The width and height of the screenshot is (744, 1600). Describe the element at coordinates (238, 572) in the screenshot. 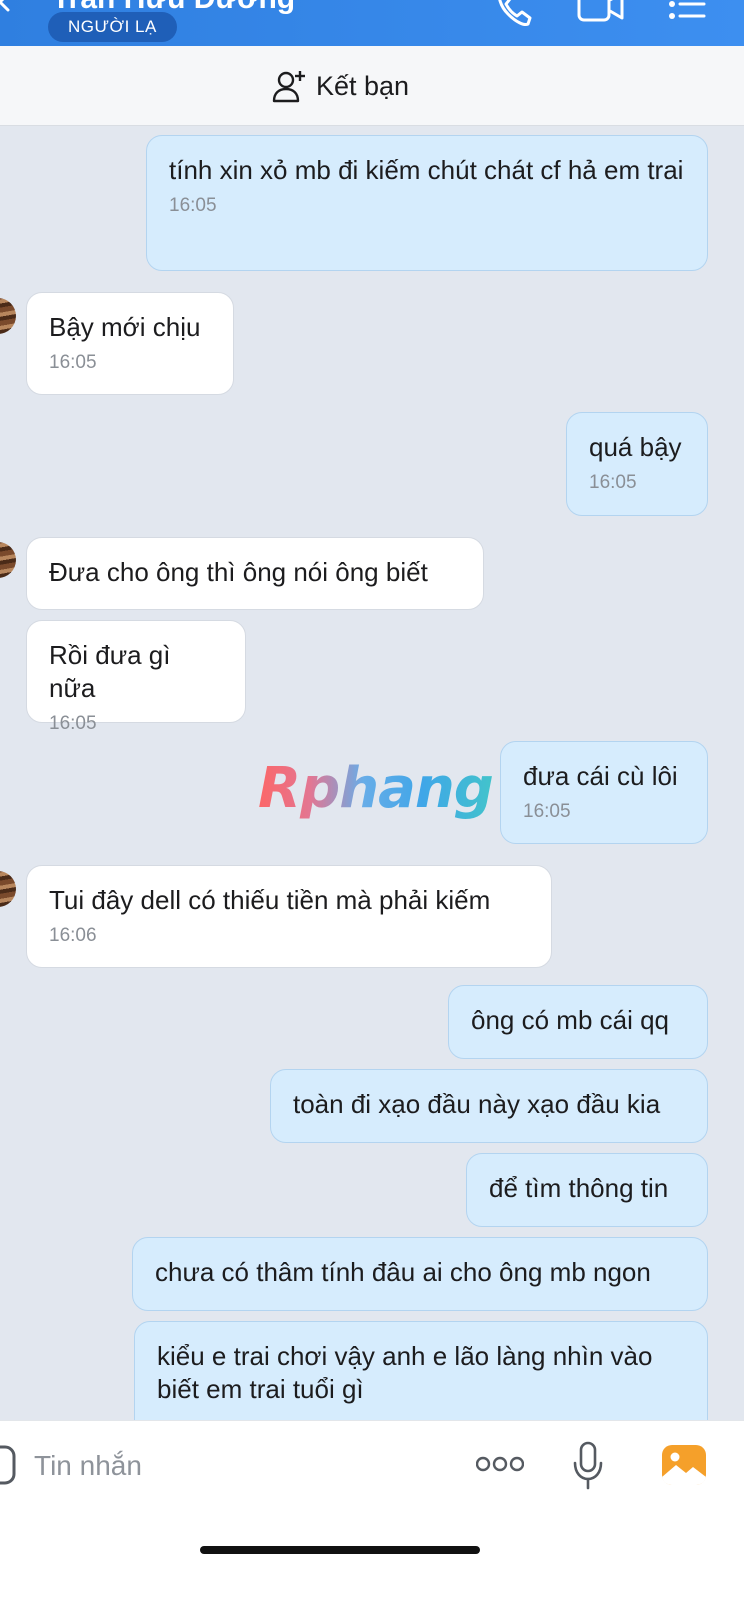

I see `message-text: Đưa cho ông thì ông nói ông biết` at that location.